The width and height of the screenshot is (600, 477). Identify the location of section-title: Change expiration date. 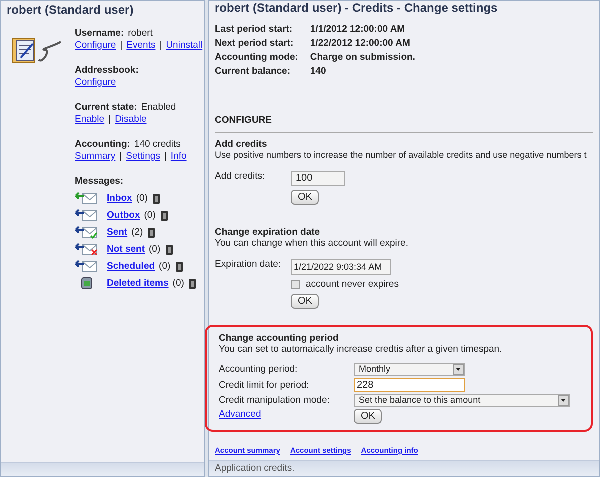
(268, 232).